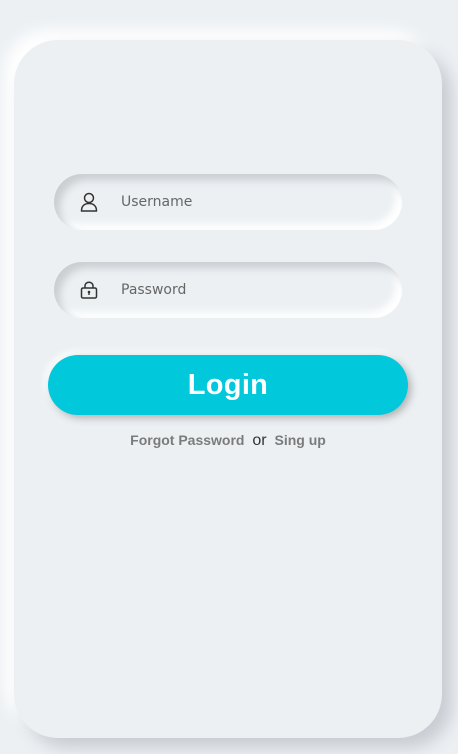 This screenshot has height=754, width=458. I want to click on account-links: Forgot Password or Sing up, so click(228, 441).